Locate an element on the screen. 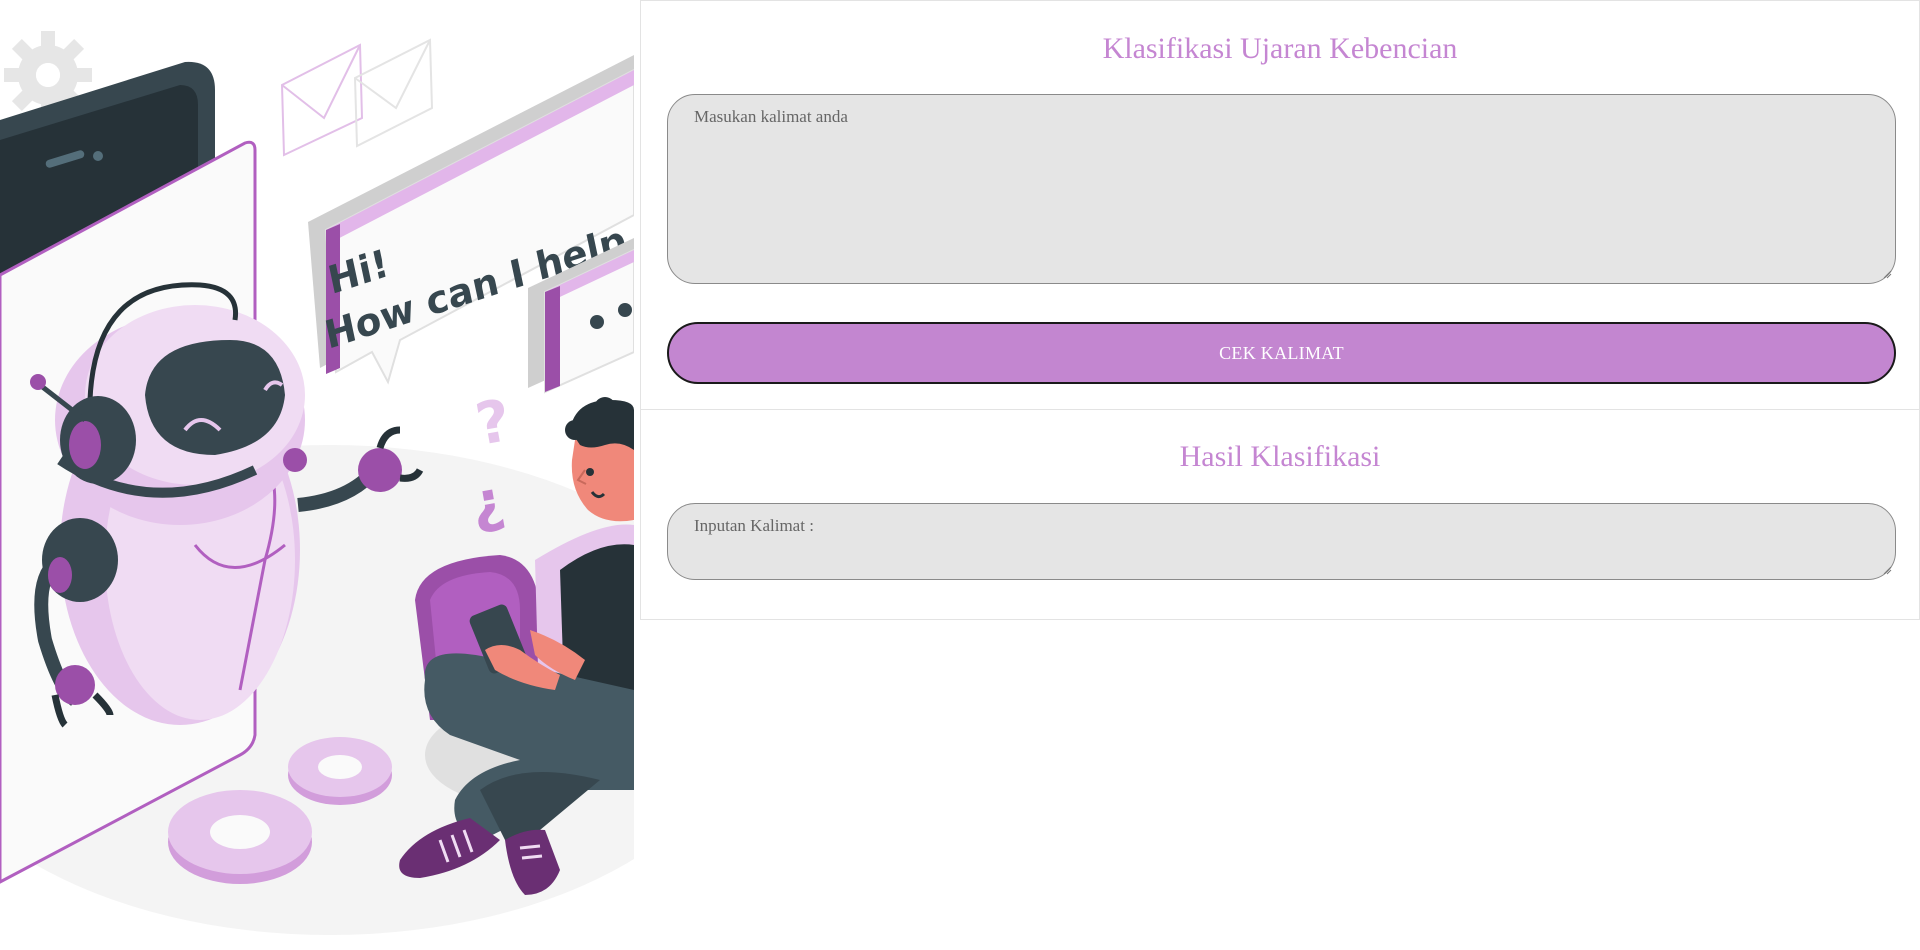 This screenshot has height=950, width=1920. check-sentence-button: CEK KALIMAT is located at coordinates (1281, 353).